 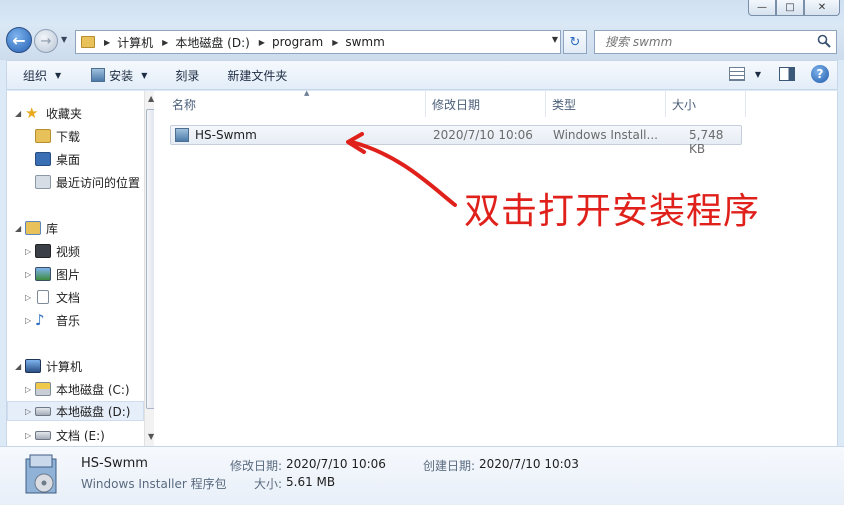 I want to click on back-arrow-icon: ←, so click(x=19, y=40).